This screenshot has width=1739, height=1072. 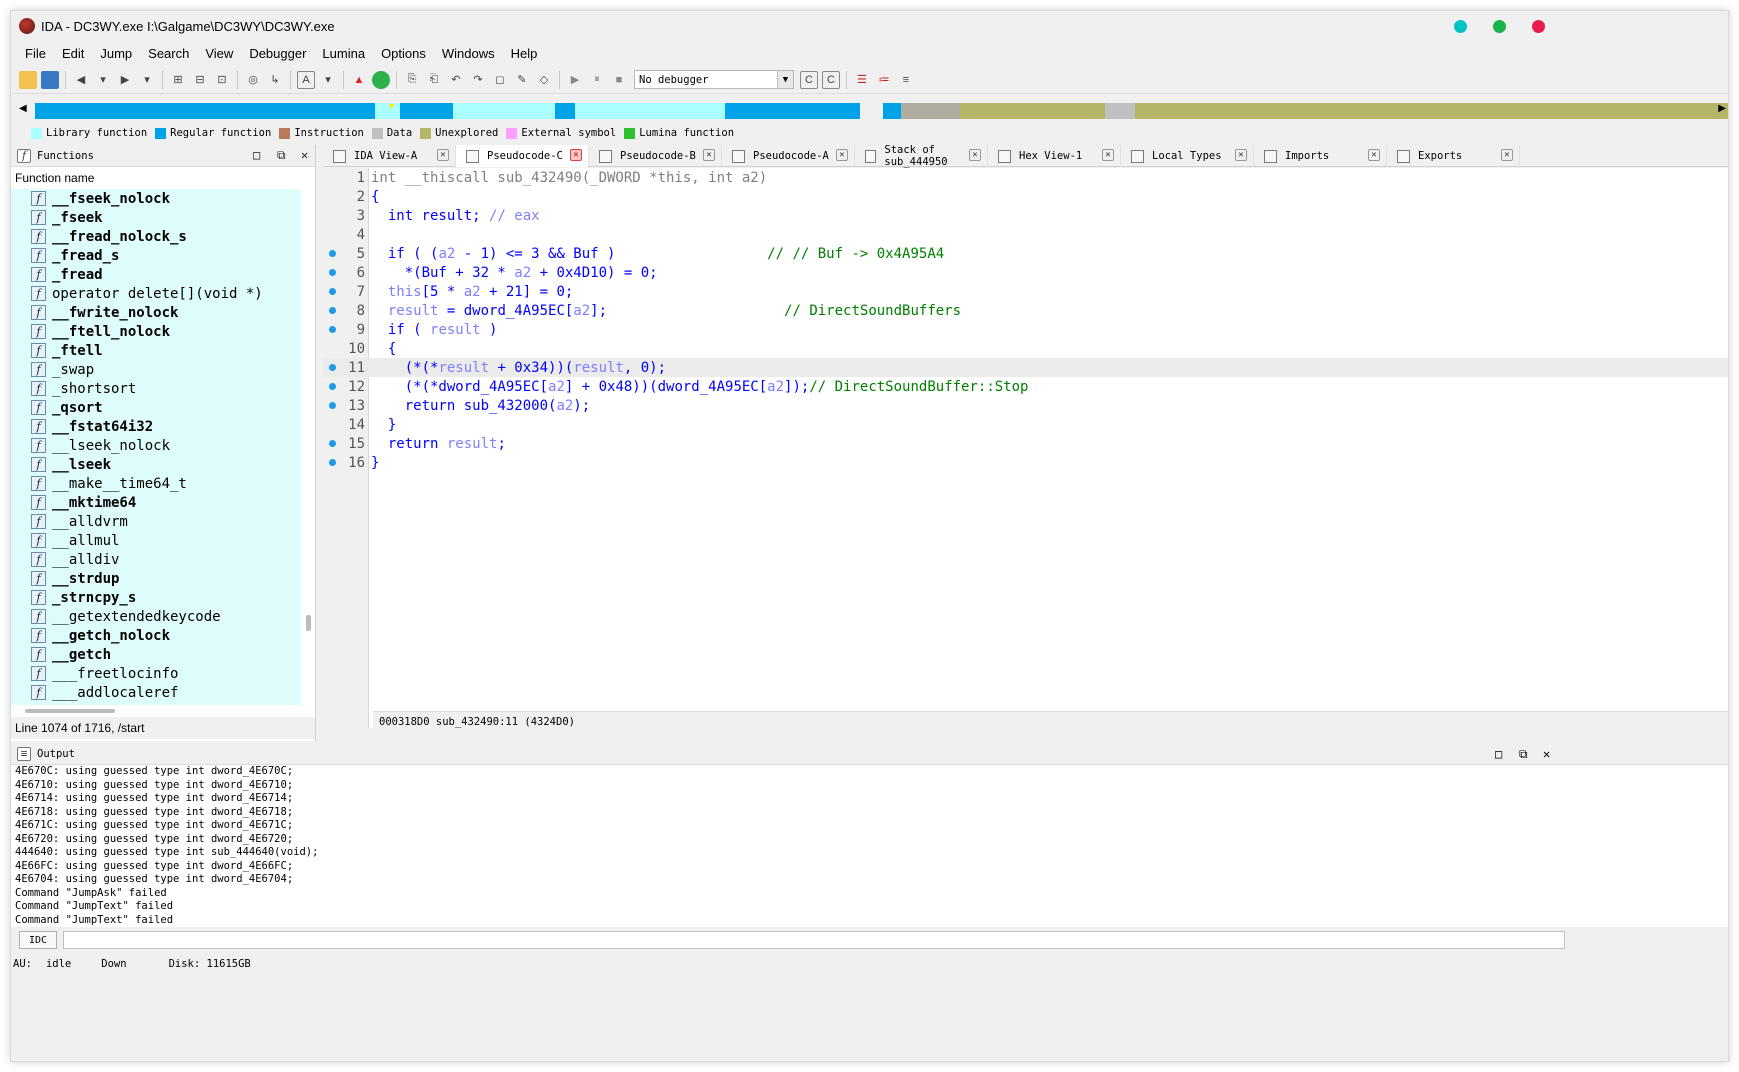 What do you see at coordinates (1025, 443) in the screenshot?
I see `code-line: 15 return result;` at bounding box center [1025, 443].